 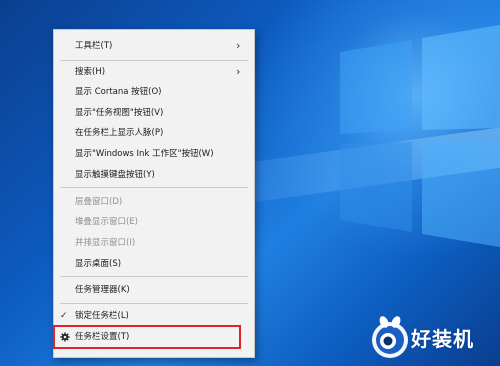 What do you see at coordinates (154, 72) in the screenshot?
I see `menu-item-search: 搜索(H) ›` at bounding box center [154, 72].